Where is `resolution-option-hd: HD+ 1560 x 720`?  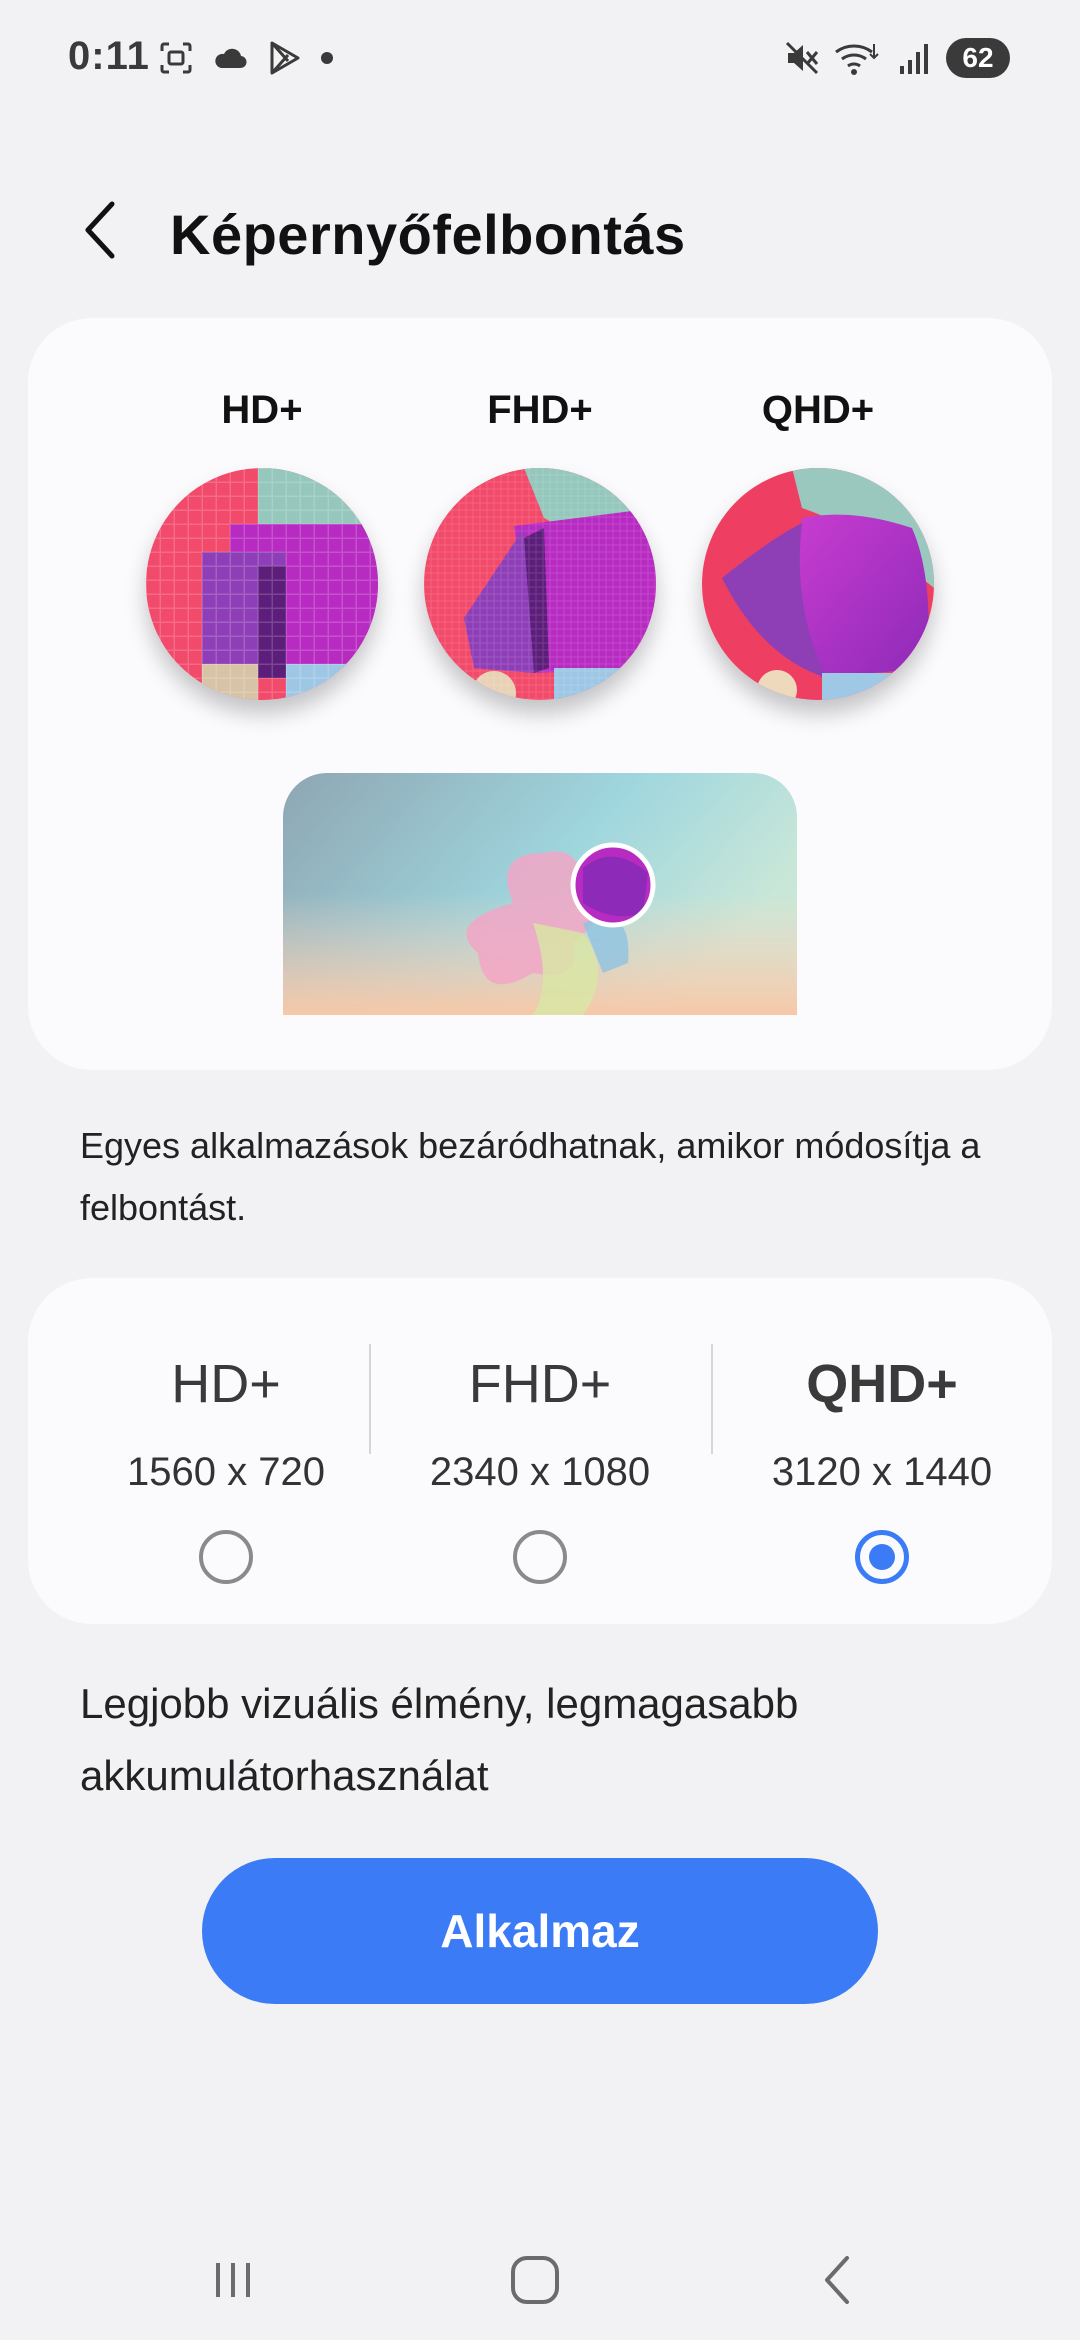
resolution-option-hd: HD+ 1560 x 720 is located at coordinates (226, 1451).